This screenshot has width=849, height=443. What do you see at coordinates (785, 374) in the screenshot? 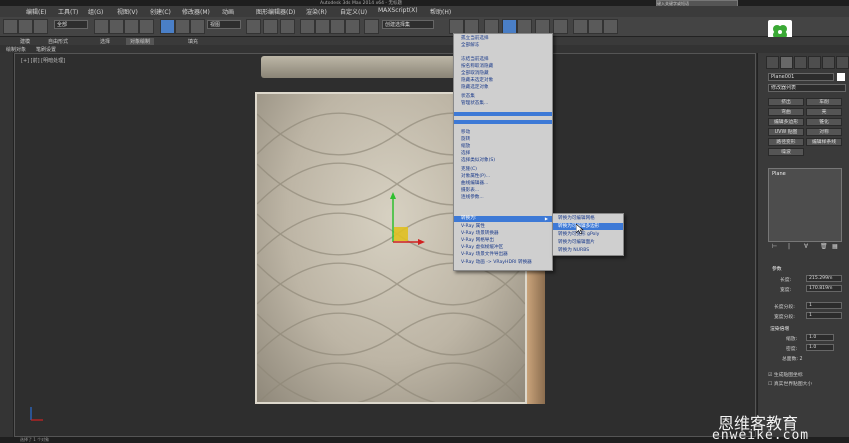
I see `gen-mapping-checkbox: ☑ 生成贴图坐标` at bounding box center [785, 374].